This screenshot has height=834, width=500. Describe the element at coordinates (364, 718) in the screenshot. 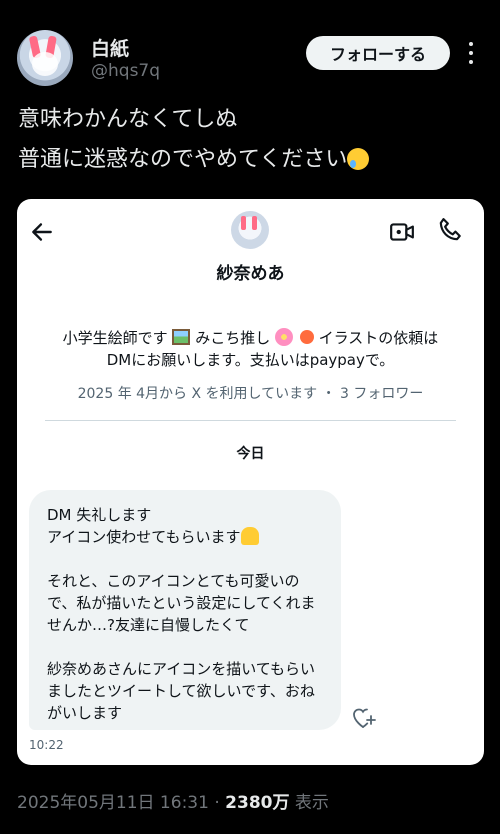

I see `add-reaction-icon` at that location.